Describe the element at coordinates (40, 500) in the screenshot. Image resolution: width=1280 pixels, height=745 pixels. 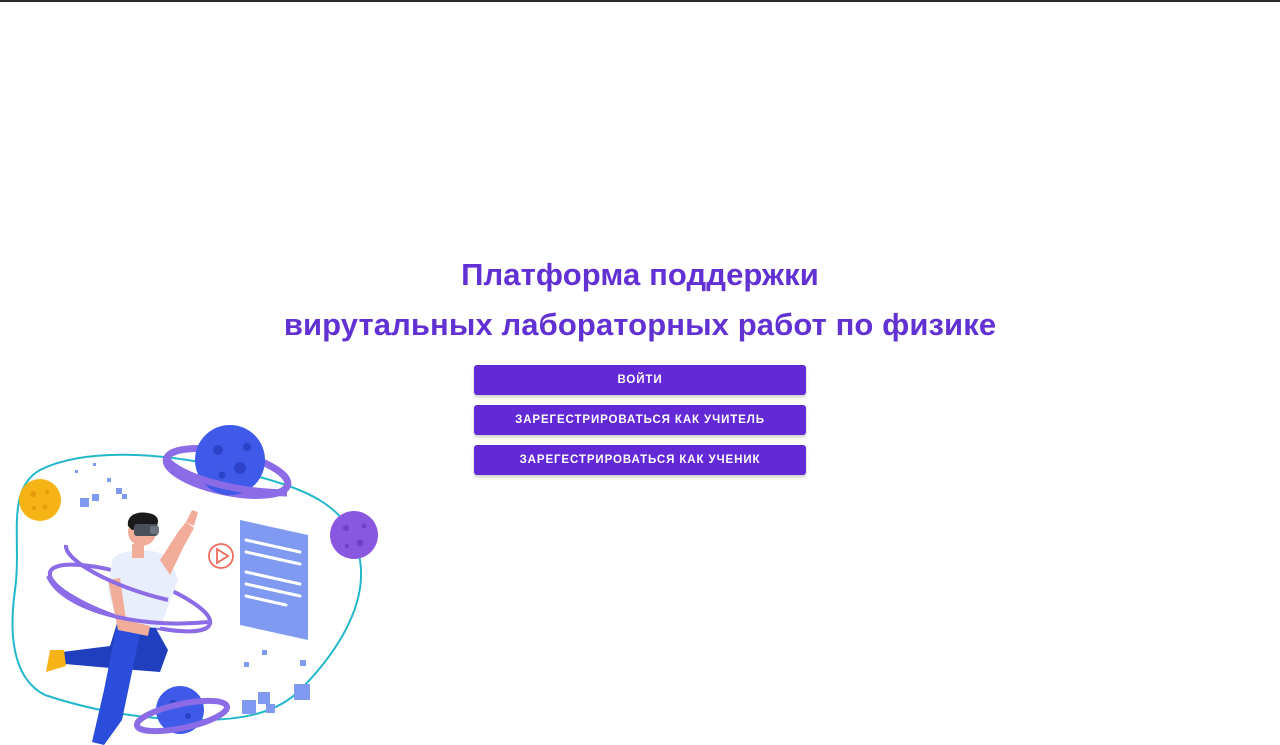
I see `orange-planet-icon` at that location.